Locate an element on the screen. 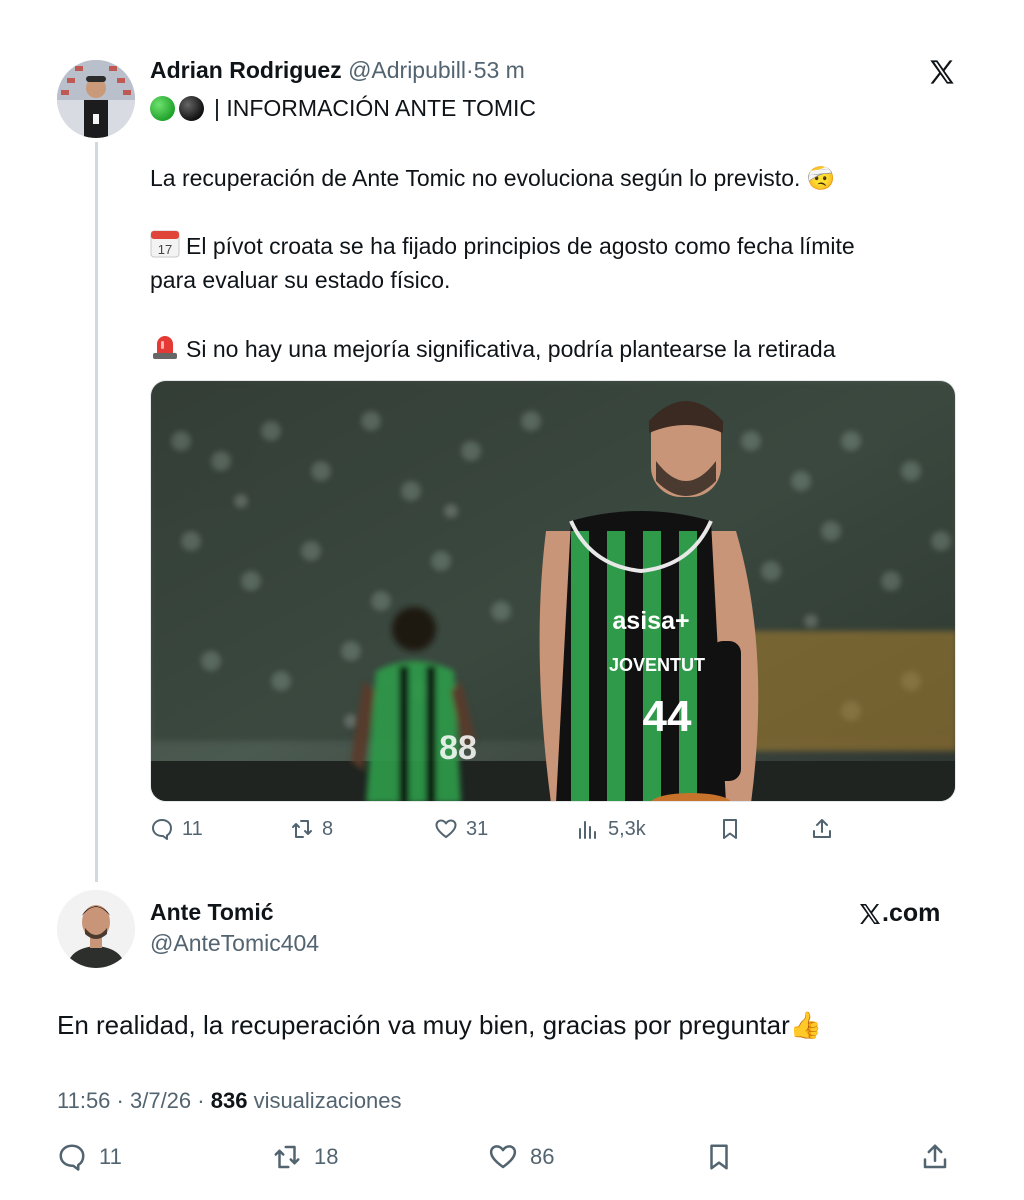  reply-count: 11 is located at coordinates (192, 828).